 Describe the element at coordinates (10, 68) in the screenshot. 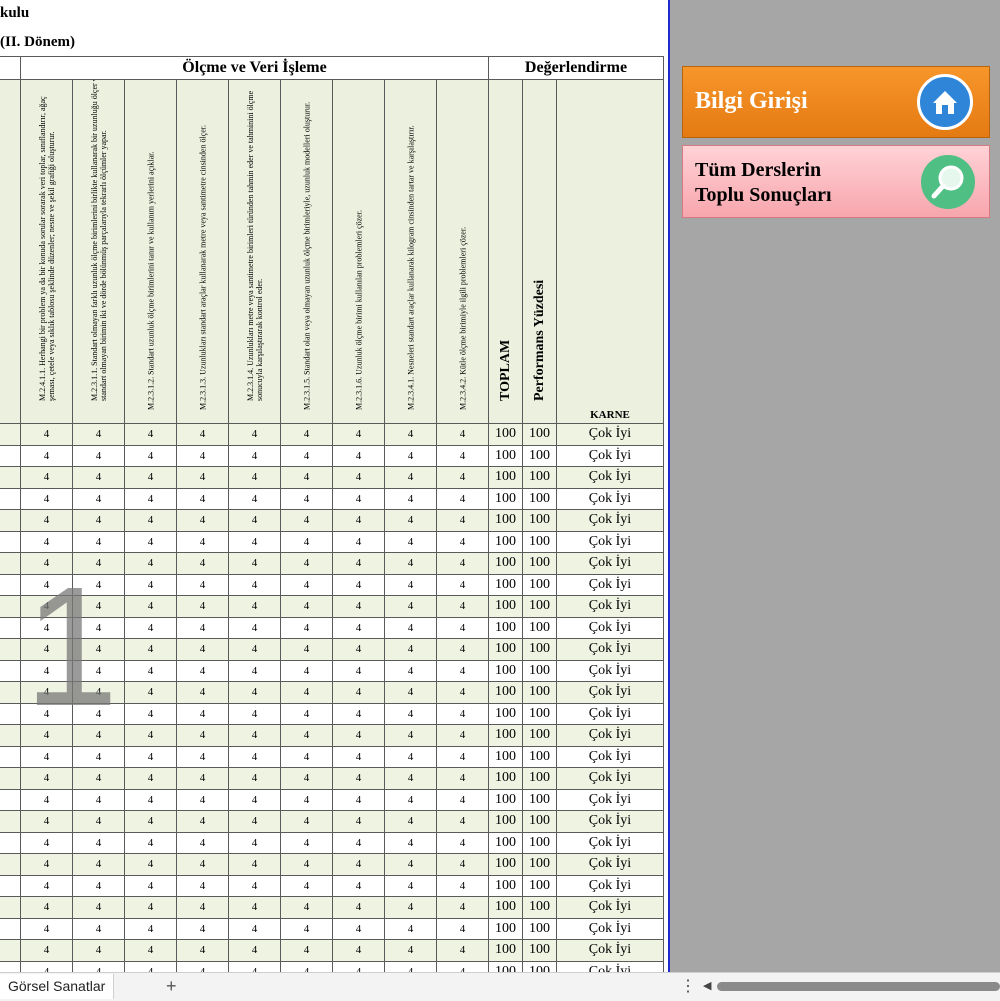

I see `cell-blank` at that location.